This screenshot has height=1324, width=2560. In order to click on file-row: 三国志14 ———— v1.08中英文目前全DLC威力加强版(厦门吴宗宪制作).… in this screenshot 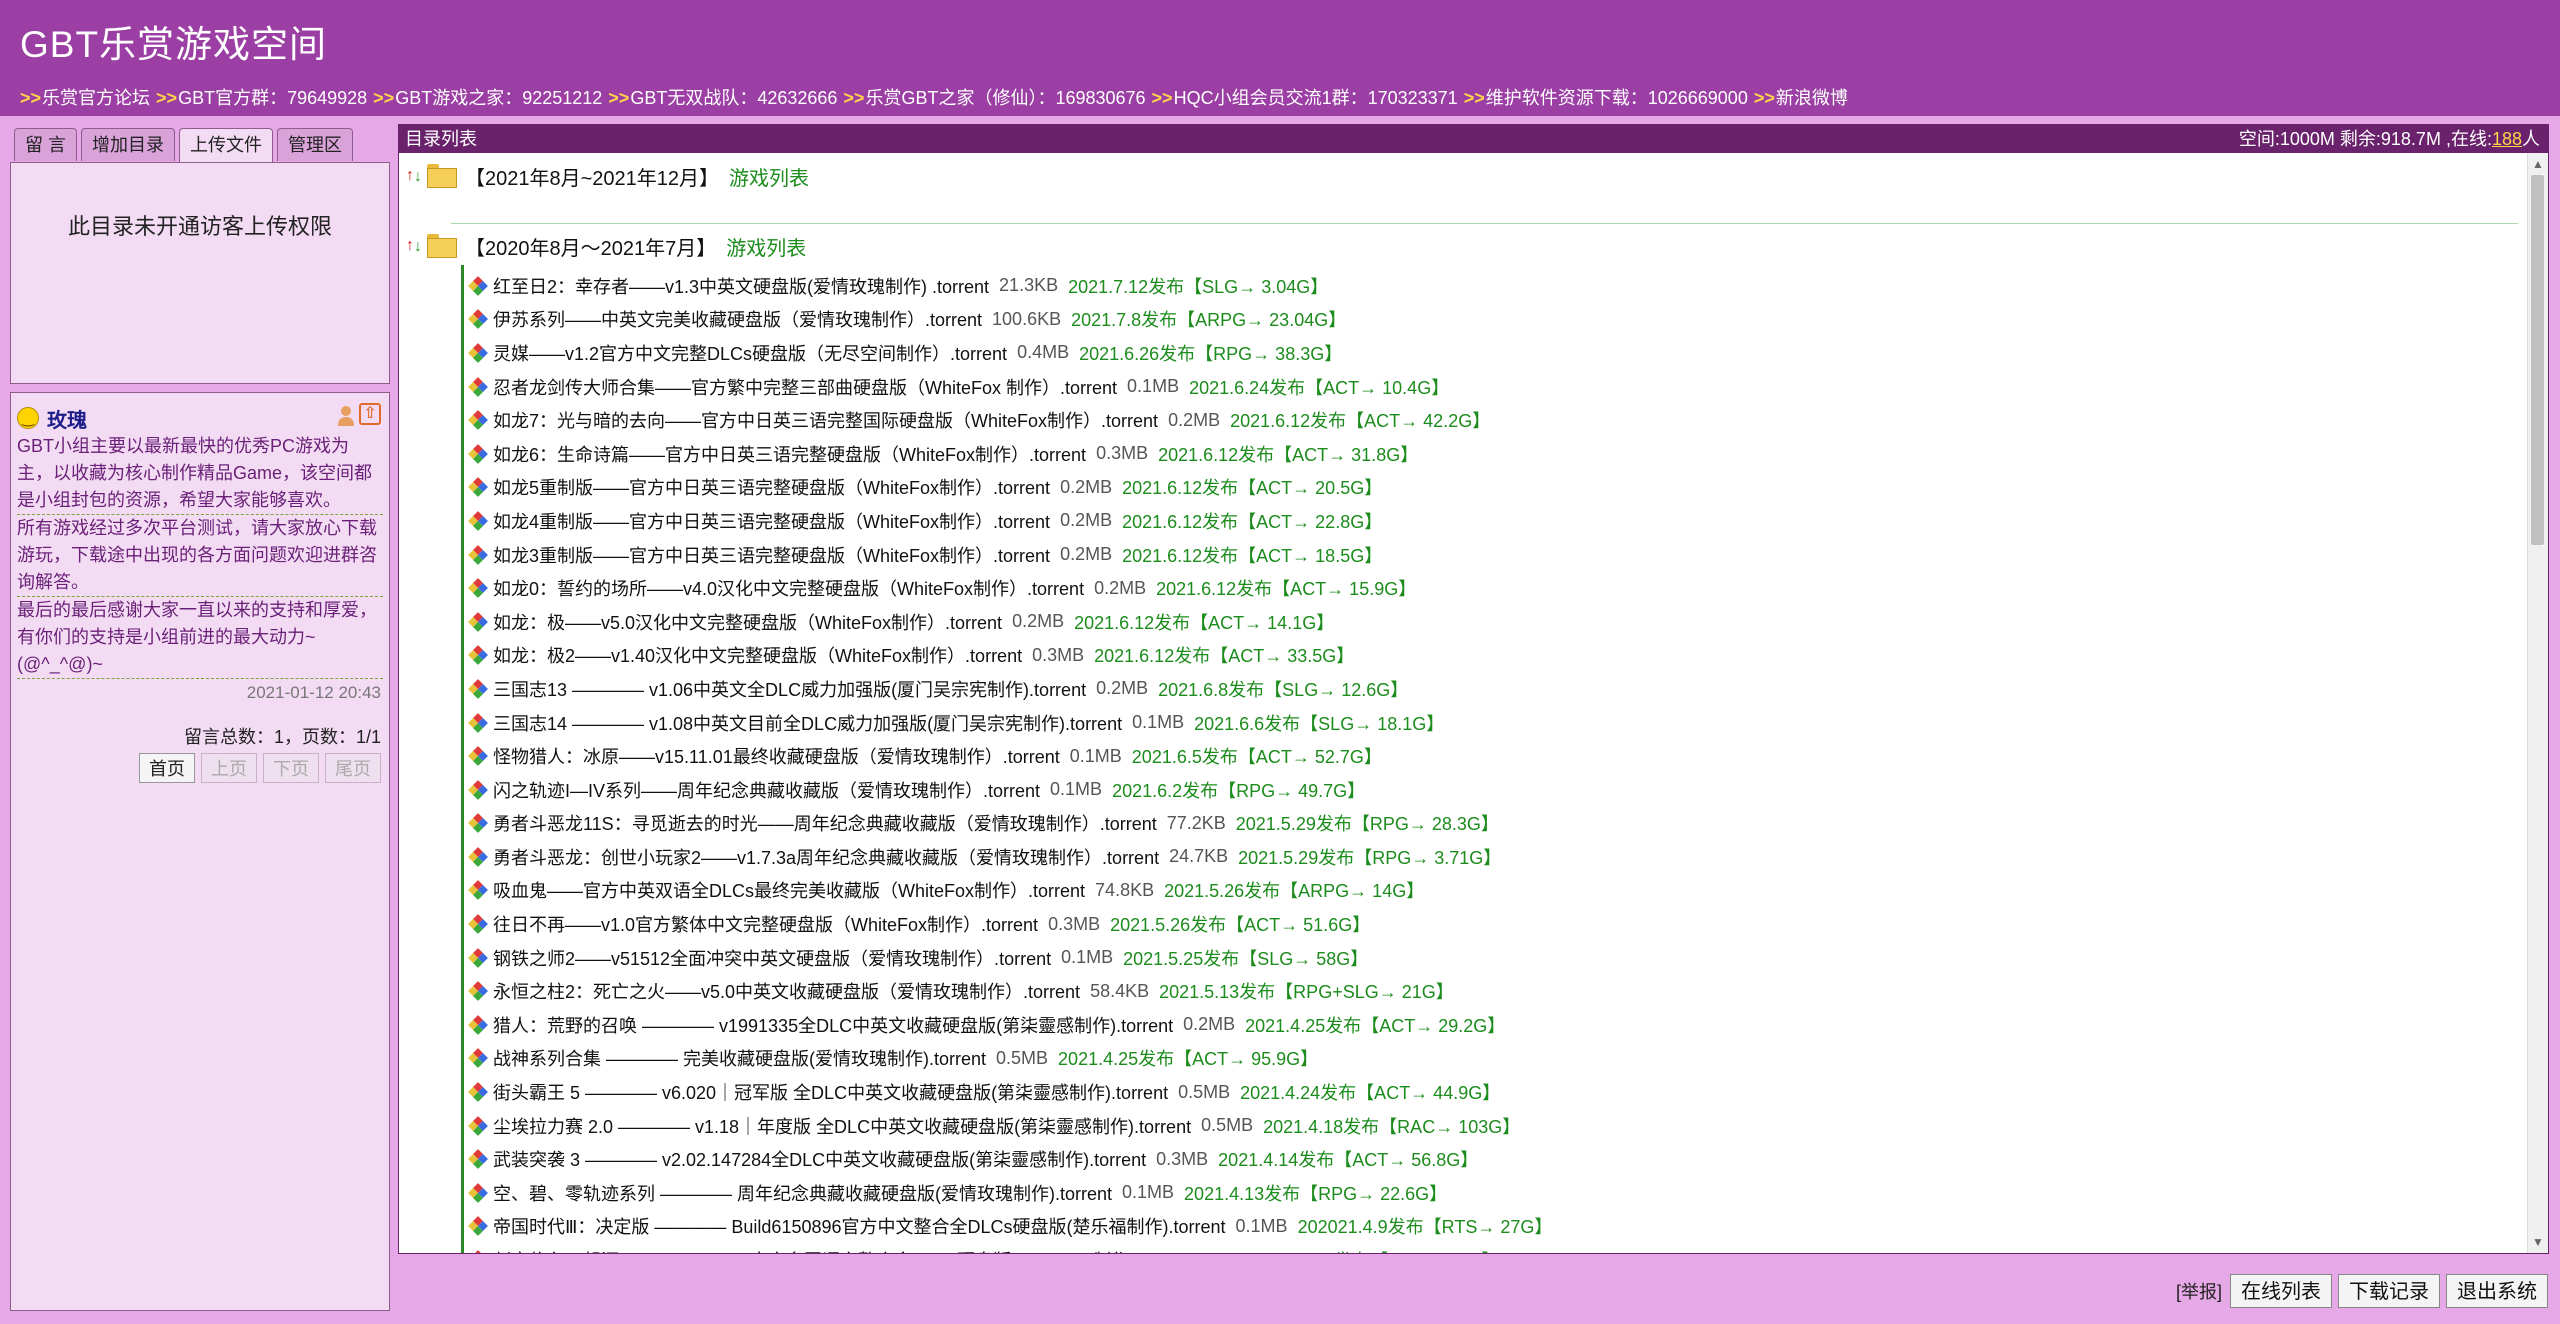, I will do `click(1498, 723)`.